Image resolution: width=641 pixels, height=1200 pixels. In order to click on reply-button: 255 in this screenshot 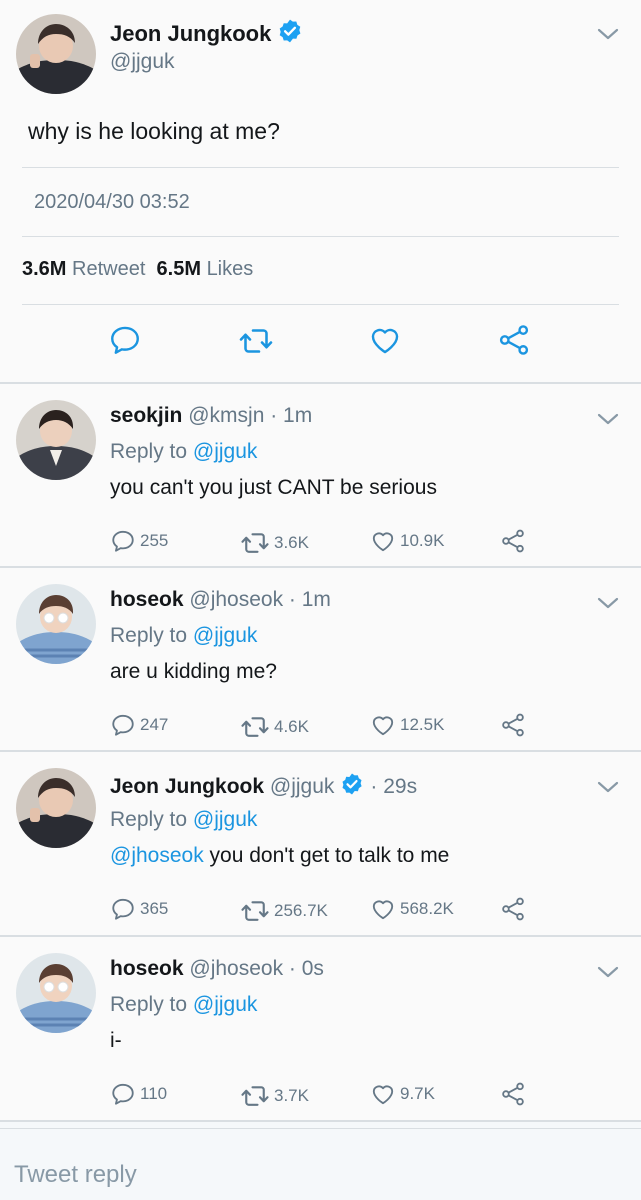, I will do `click(139, 541)`.